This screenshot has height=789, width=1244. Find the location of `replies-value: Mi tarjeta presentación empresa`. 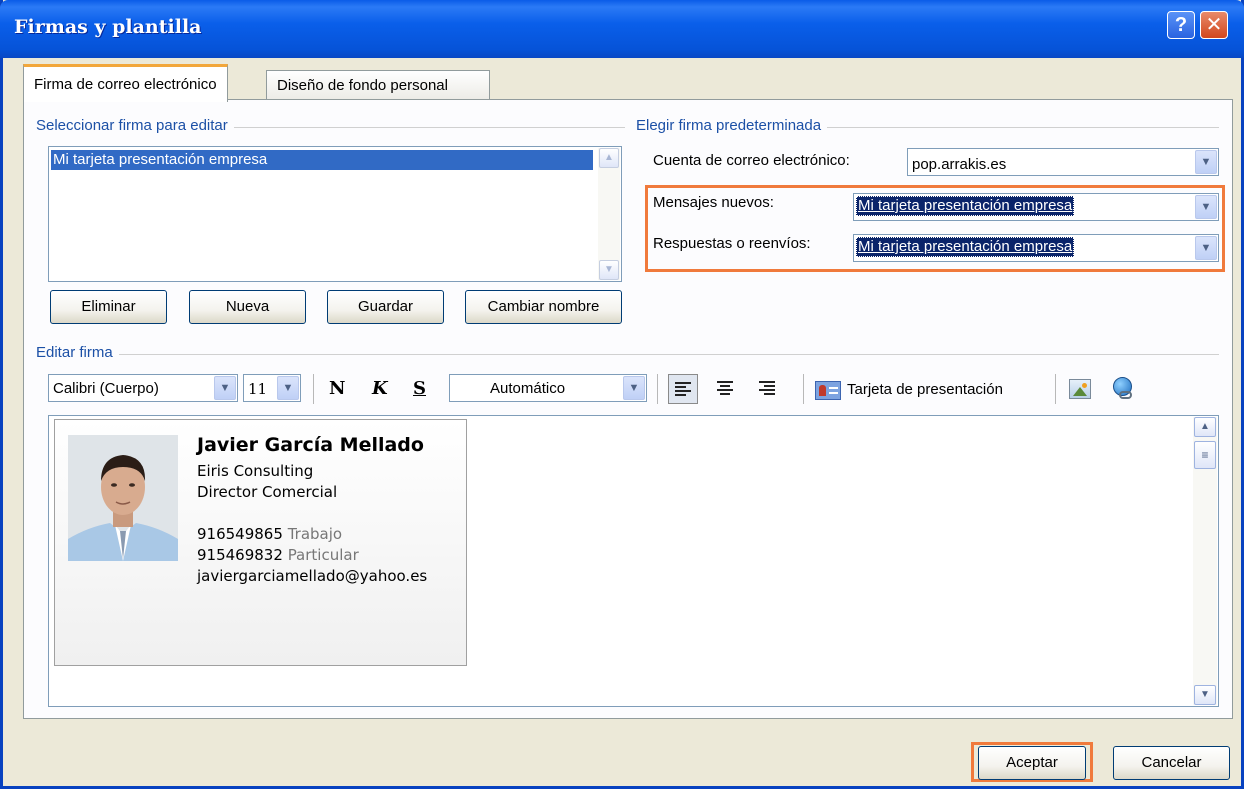

replies-value: Mi tarjeta presentación empresa is located at coordinates (965, 247).